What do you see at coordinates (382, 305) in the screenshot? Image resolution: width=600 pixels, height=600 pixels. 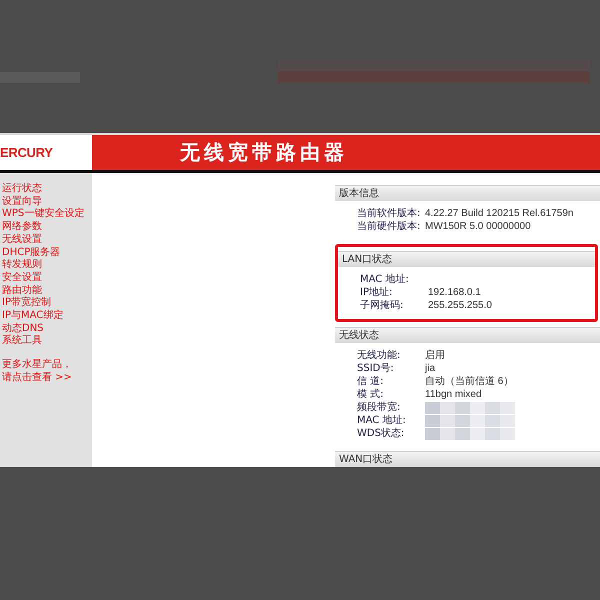 I see `field-label: 子网掩码:` at bounding box center [382, 305].